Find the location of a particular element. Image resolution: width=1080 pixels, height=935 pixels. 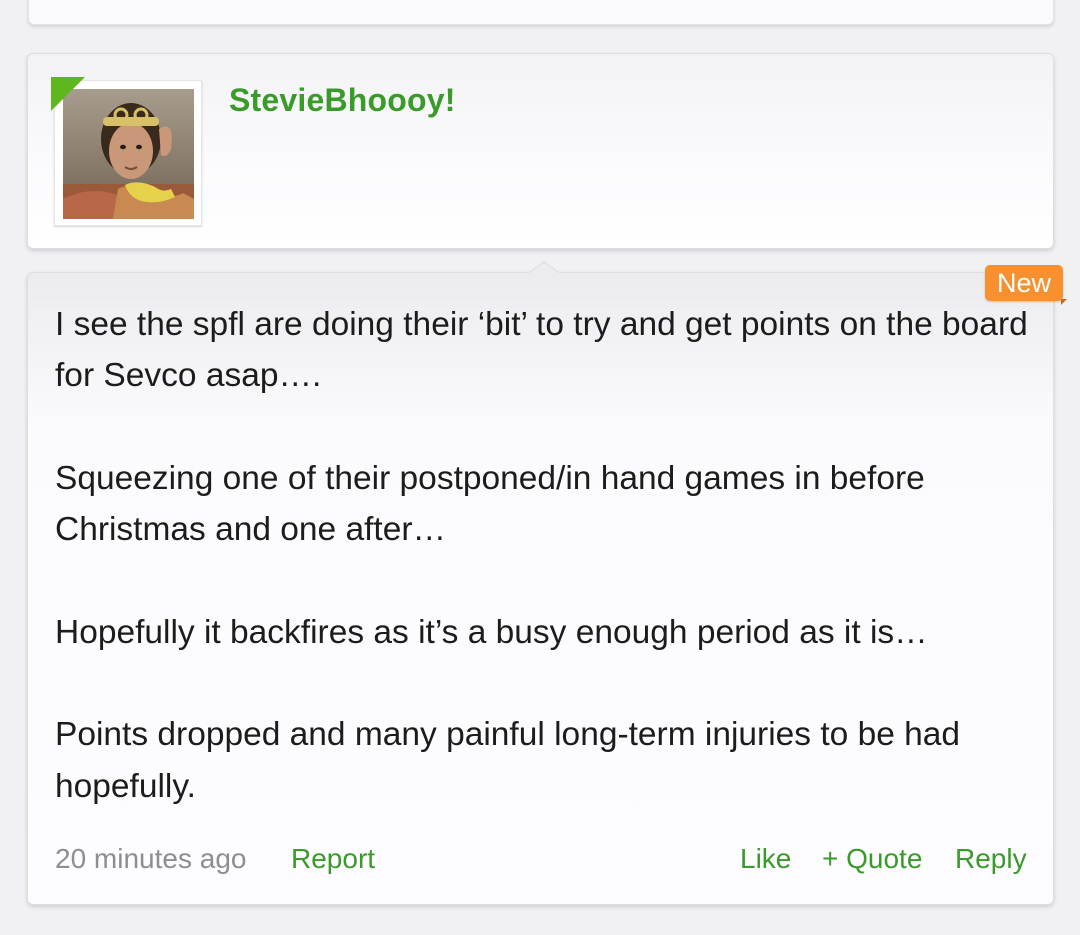

post-timestamp: 20 minutes ago is located at coordinates (150, 859).